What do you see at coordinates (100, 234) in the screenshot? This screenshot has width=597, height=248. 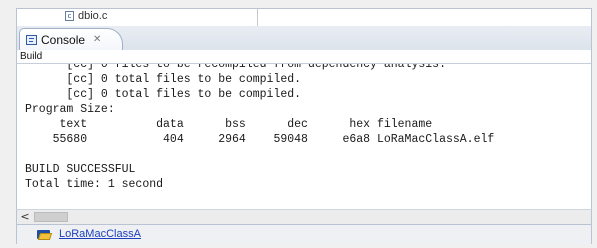 I see `project-label: LoRaMacClassA` at bounding box center [100, 234].